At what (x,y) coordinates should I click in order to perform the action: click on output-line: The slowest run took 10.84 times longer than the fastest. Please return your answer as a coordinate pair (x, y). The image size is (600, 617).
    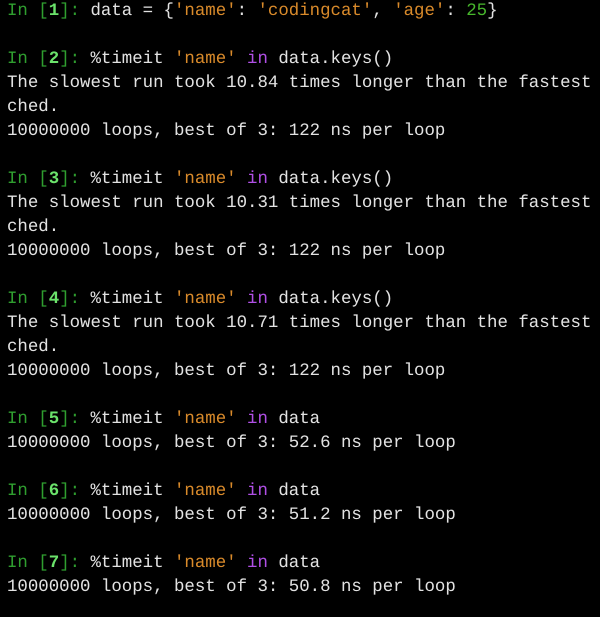
    Looking at the image, I should click on (299, 84).